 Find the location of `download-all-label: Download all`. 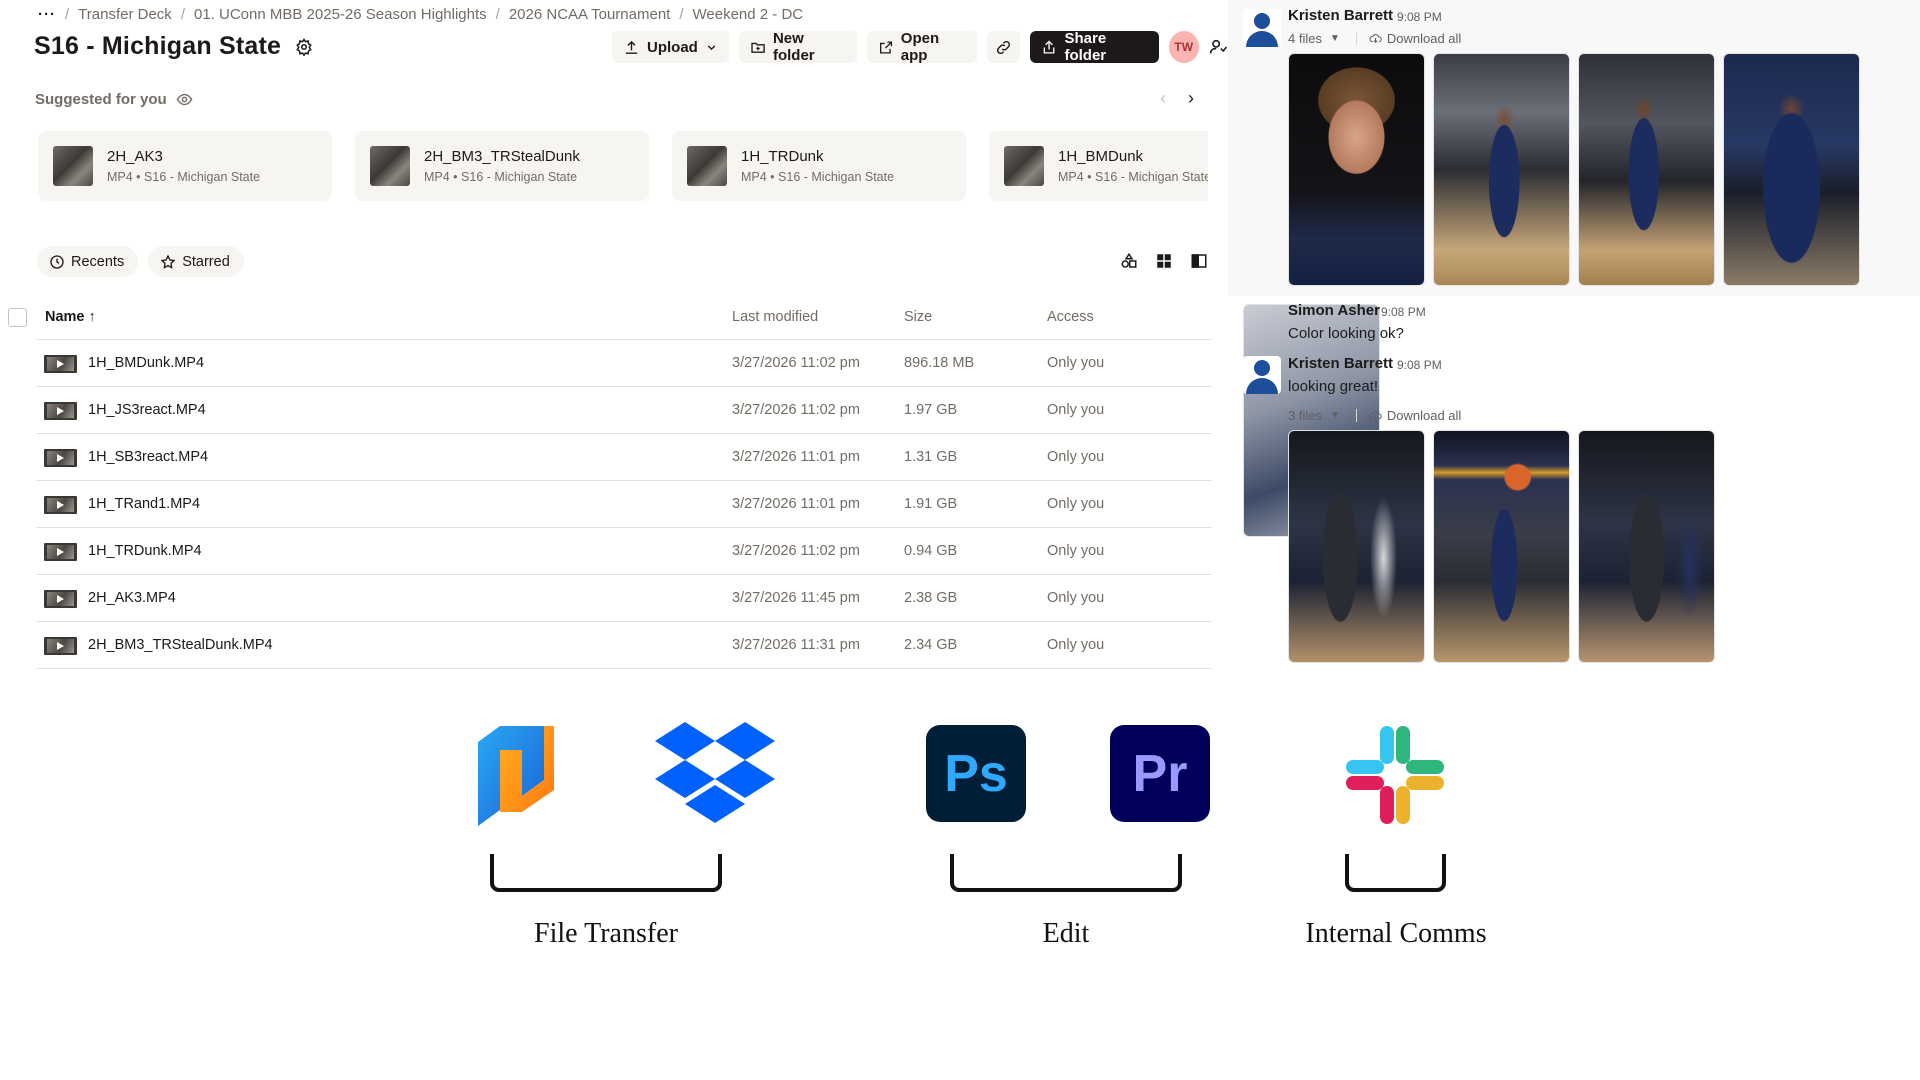

download-all-label: Download all is located at coordinates (1424, 38).